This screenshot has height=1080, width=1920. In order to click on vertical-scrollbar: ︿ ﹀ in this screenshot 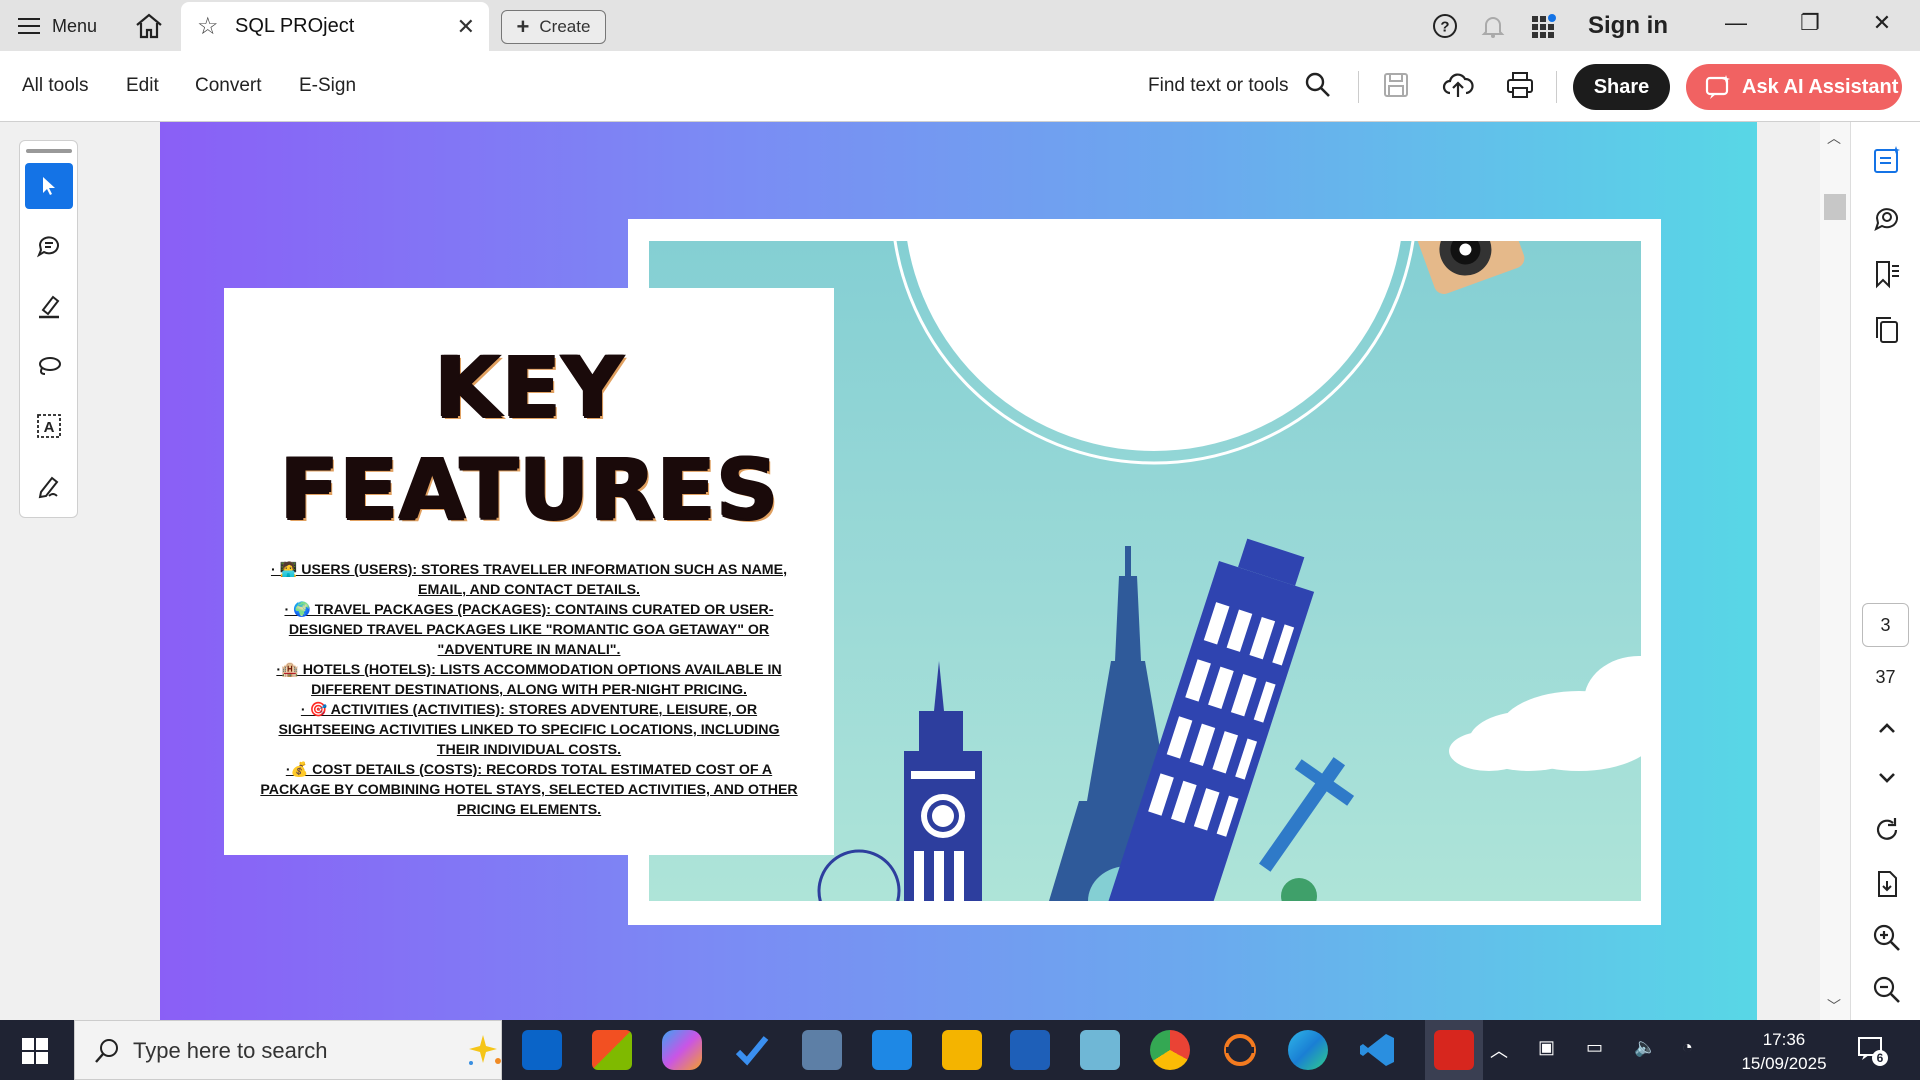, I will do `click(1835, 571)`.